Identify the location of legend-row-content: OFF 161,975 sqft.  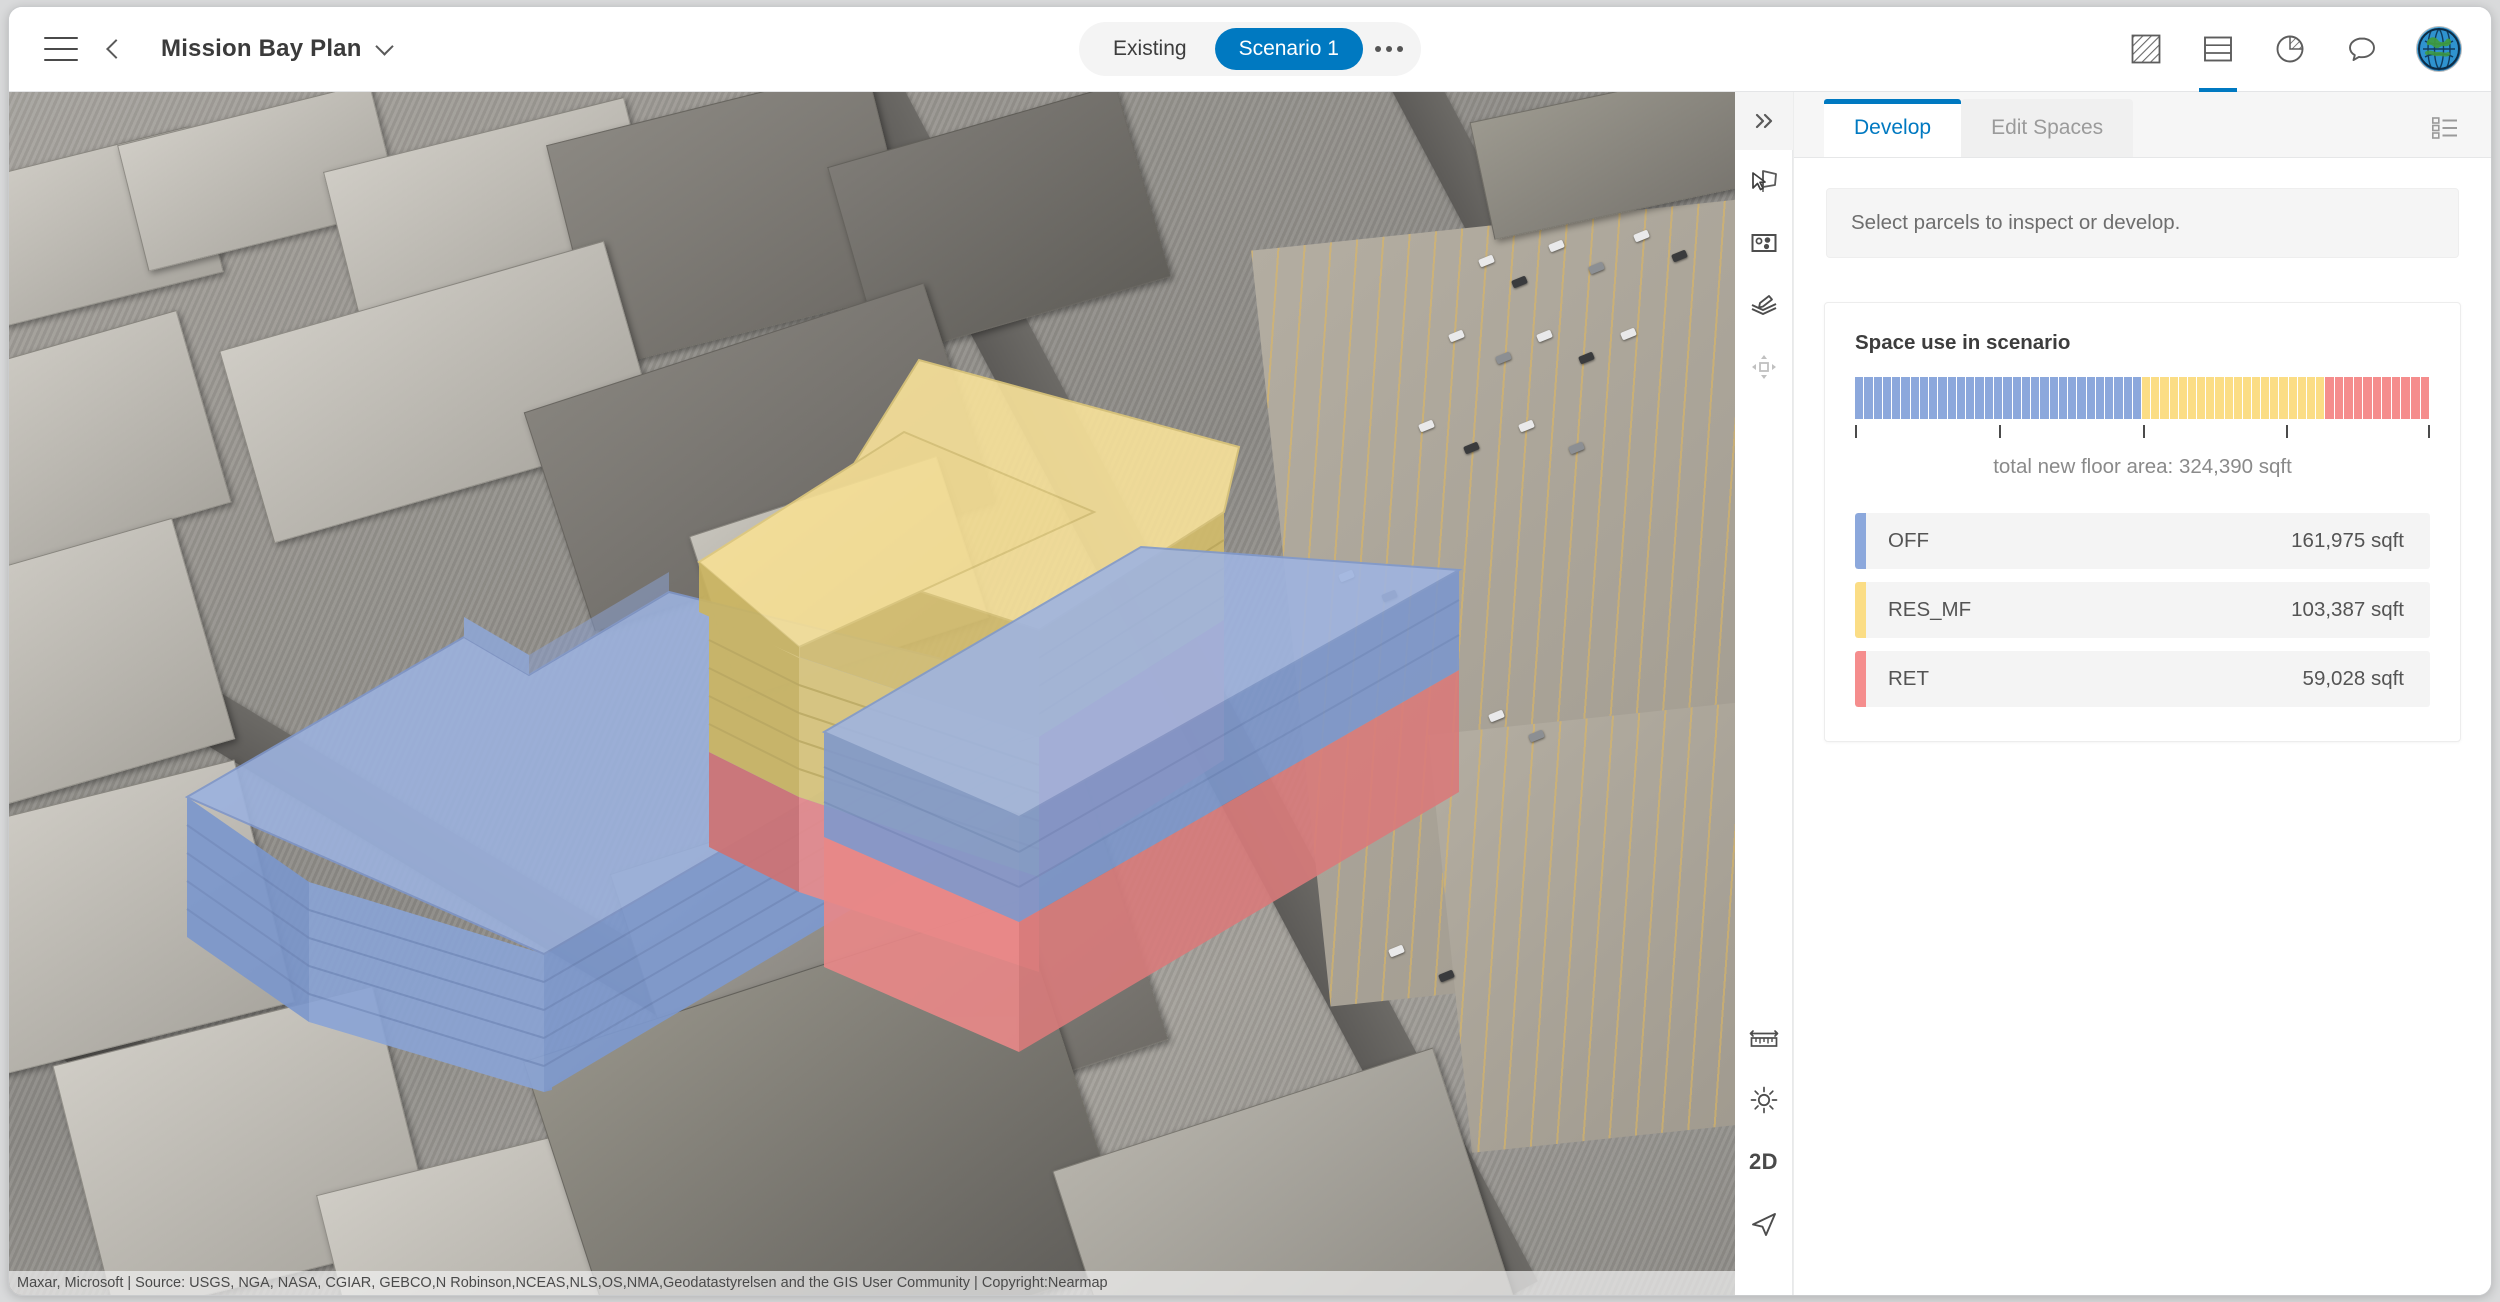
(2148, 541).